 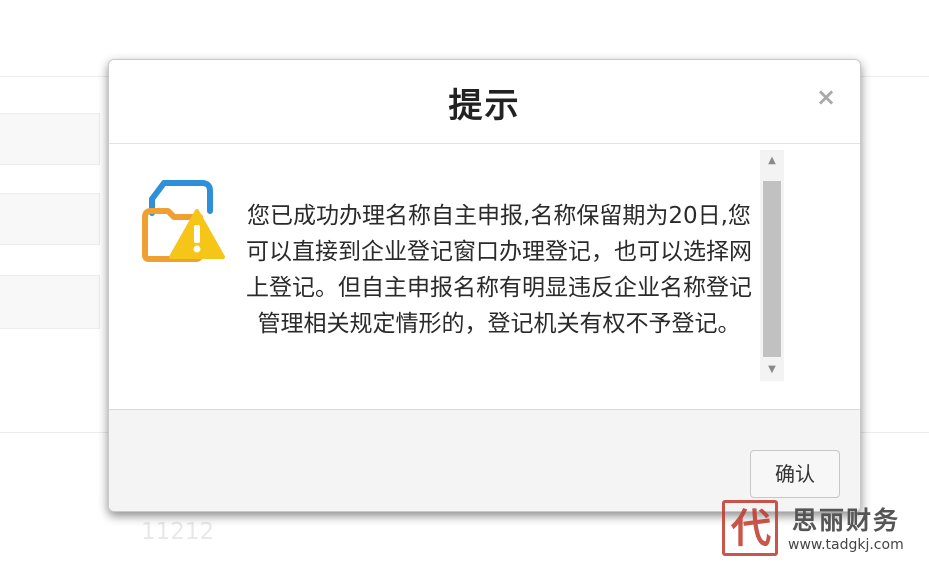 What do you see at coordinates (772, 269) in the screenshot?
I see `scroll-thumb` at bounding box center [772, 269].